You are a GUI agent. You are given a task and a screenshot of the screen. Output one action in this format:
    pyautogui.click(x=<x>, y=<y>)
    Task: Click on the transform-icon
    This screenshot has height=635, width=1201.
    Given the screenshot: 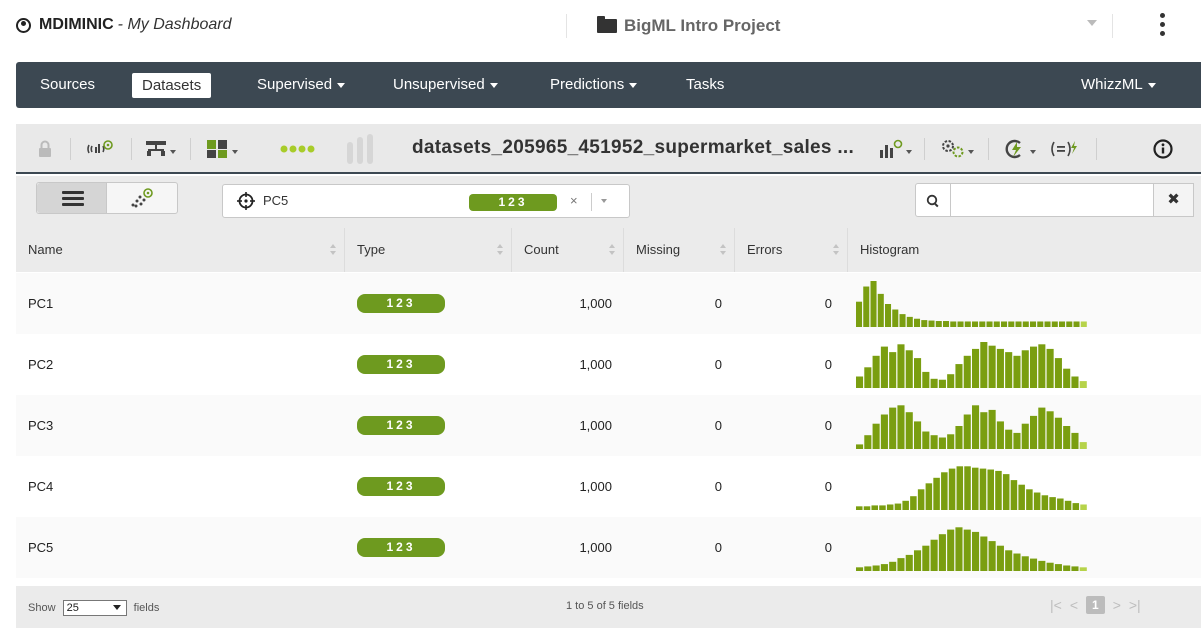 What is the action you would take?
    pyautogui.click(x=222, y=149)
    